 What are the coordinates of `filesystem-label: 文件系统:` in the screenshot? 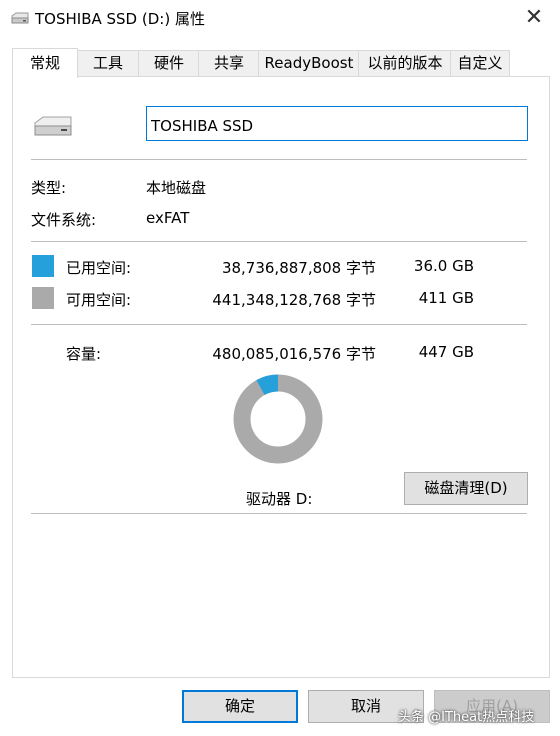 It's located at (64, 220).